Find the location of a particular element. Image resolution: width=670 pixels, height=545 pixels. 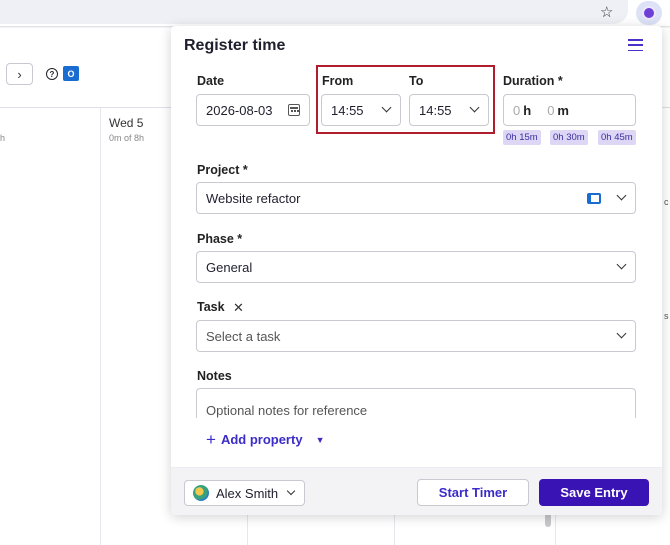

browser-toolbar: ☆ is located at coordinates (335, 13).